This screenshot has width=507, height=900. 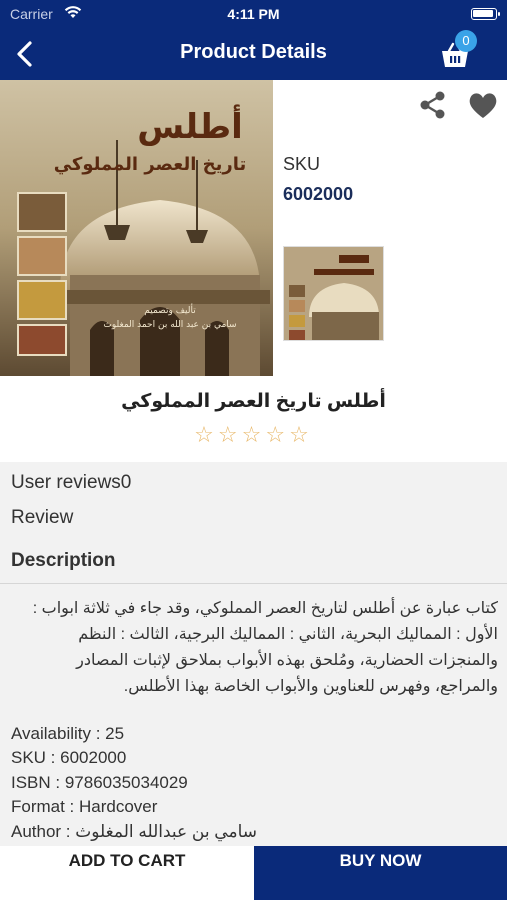 I want to click on bottom-action-bar: ADD TO CART BUY NOW, so click(x=253, y=873).